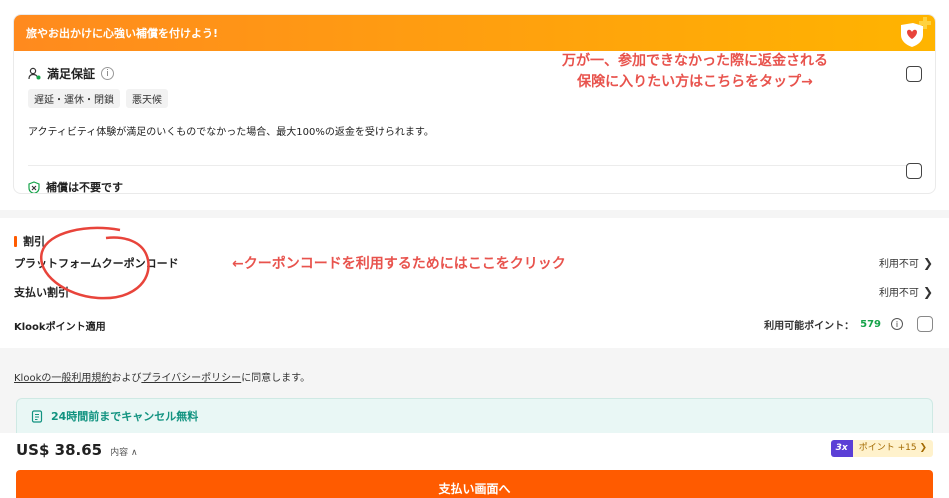 This screenshot has height=498, width=949. What do you see at coordinates (399, 264) in the screenshot?
I see `coupon-annotation: ←クーポンコードを利用するためにはここをクリック` at bounding box center [399, 264].